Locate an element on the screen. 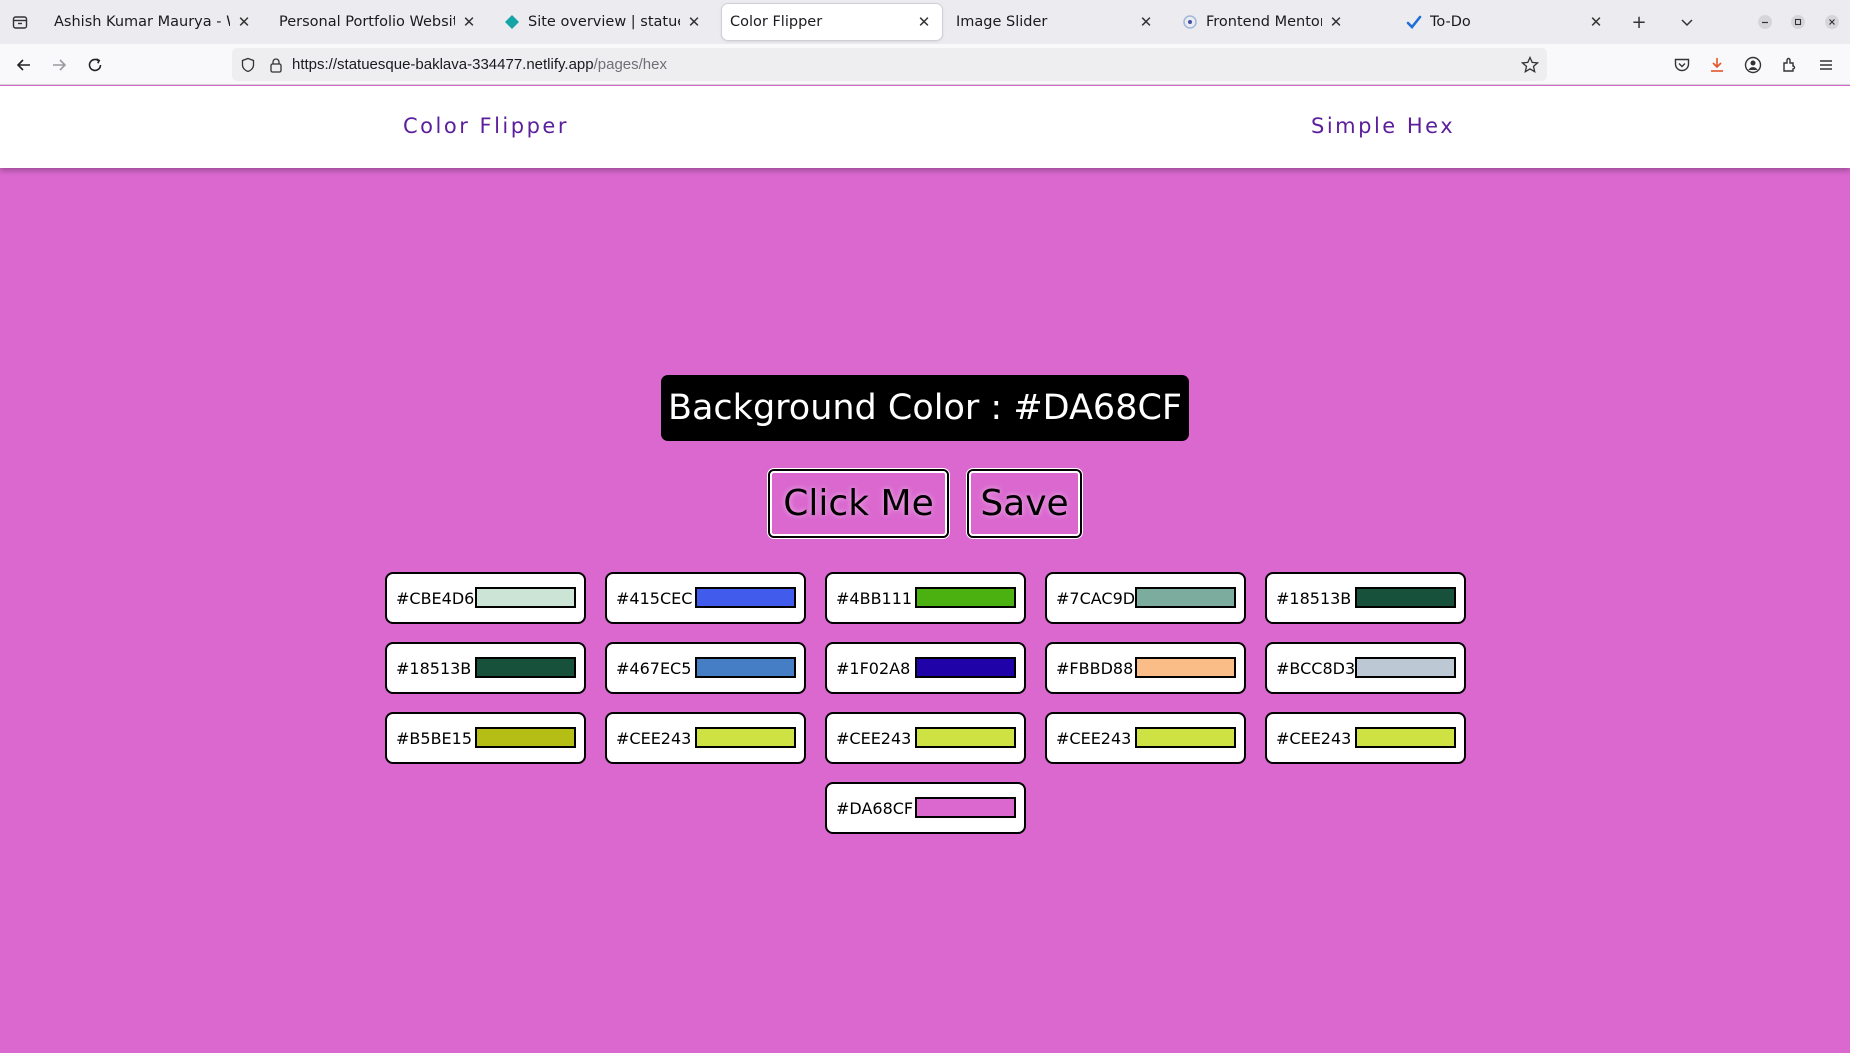 This screenshot has width=1850, height=1053. tab-overview-icon is located at coordinates (20, 22).